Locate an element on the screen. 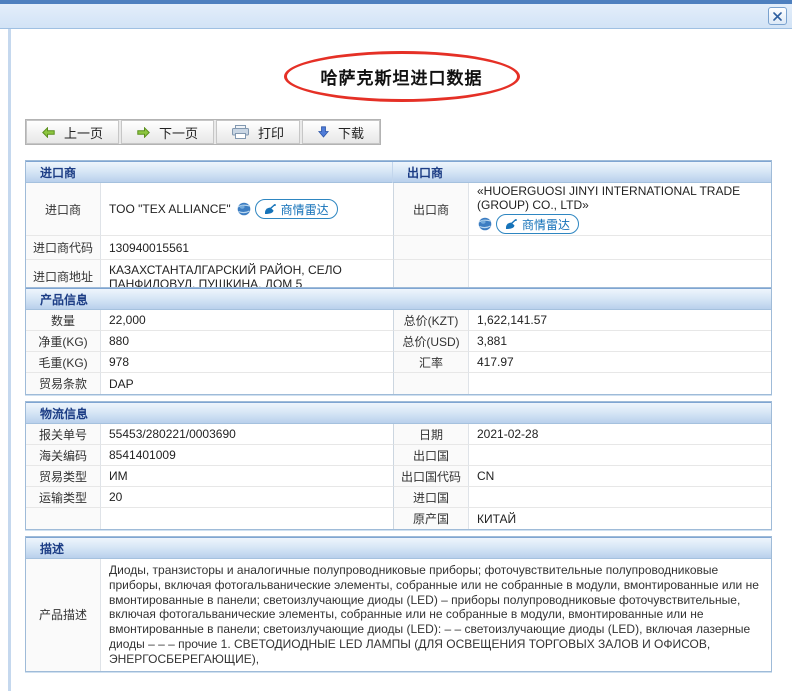  prev-page-label: 上一页 is located at coordinates (84, 133).